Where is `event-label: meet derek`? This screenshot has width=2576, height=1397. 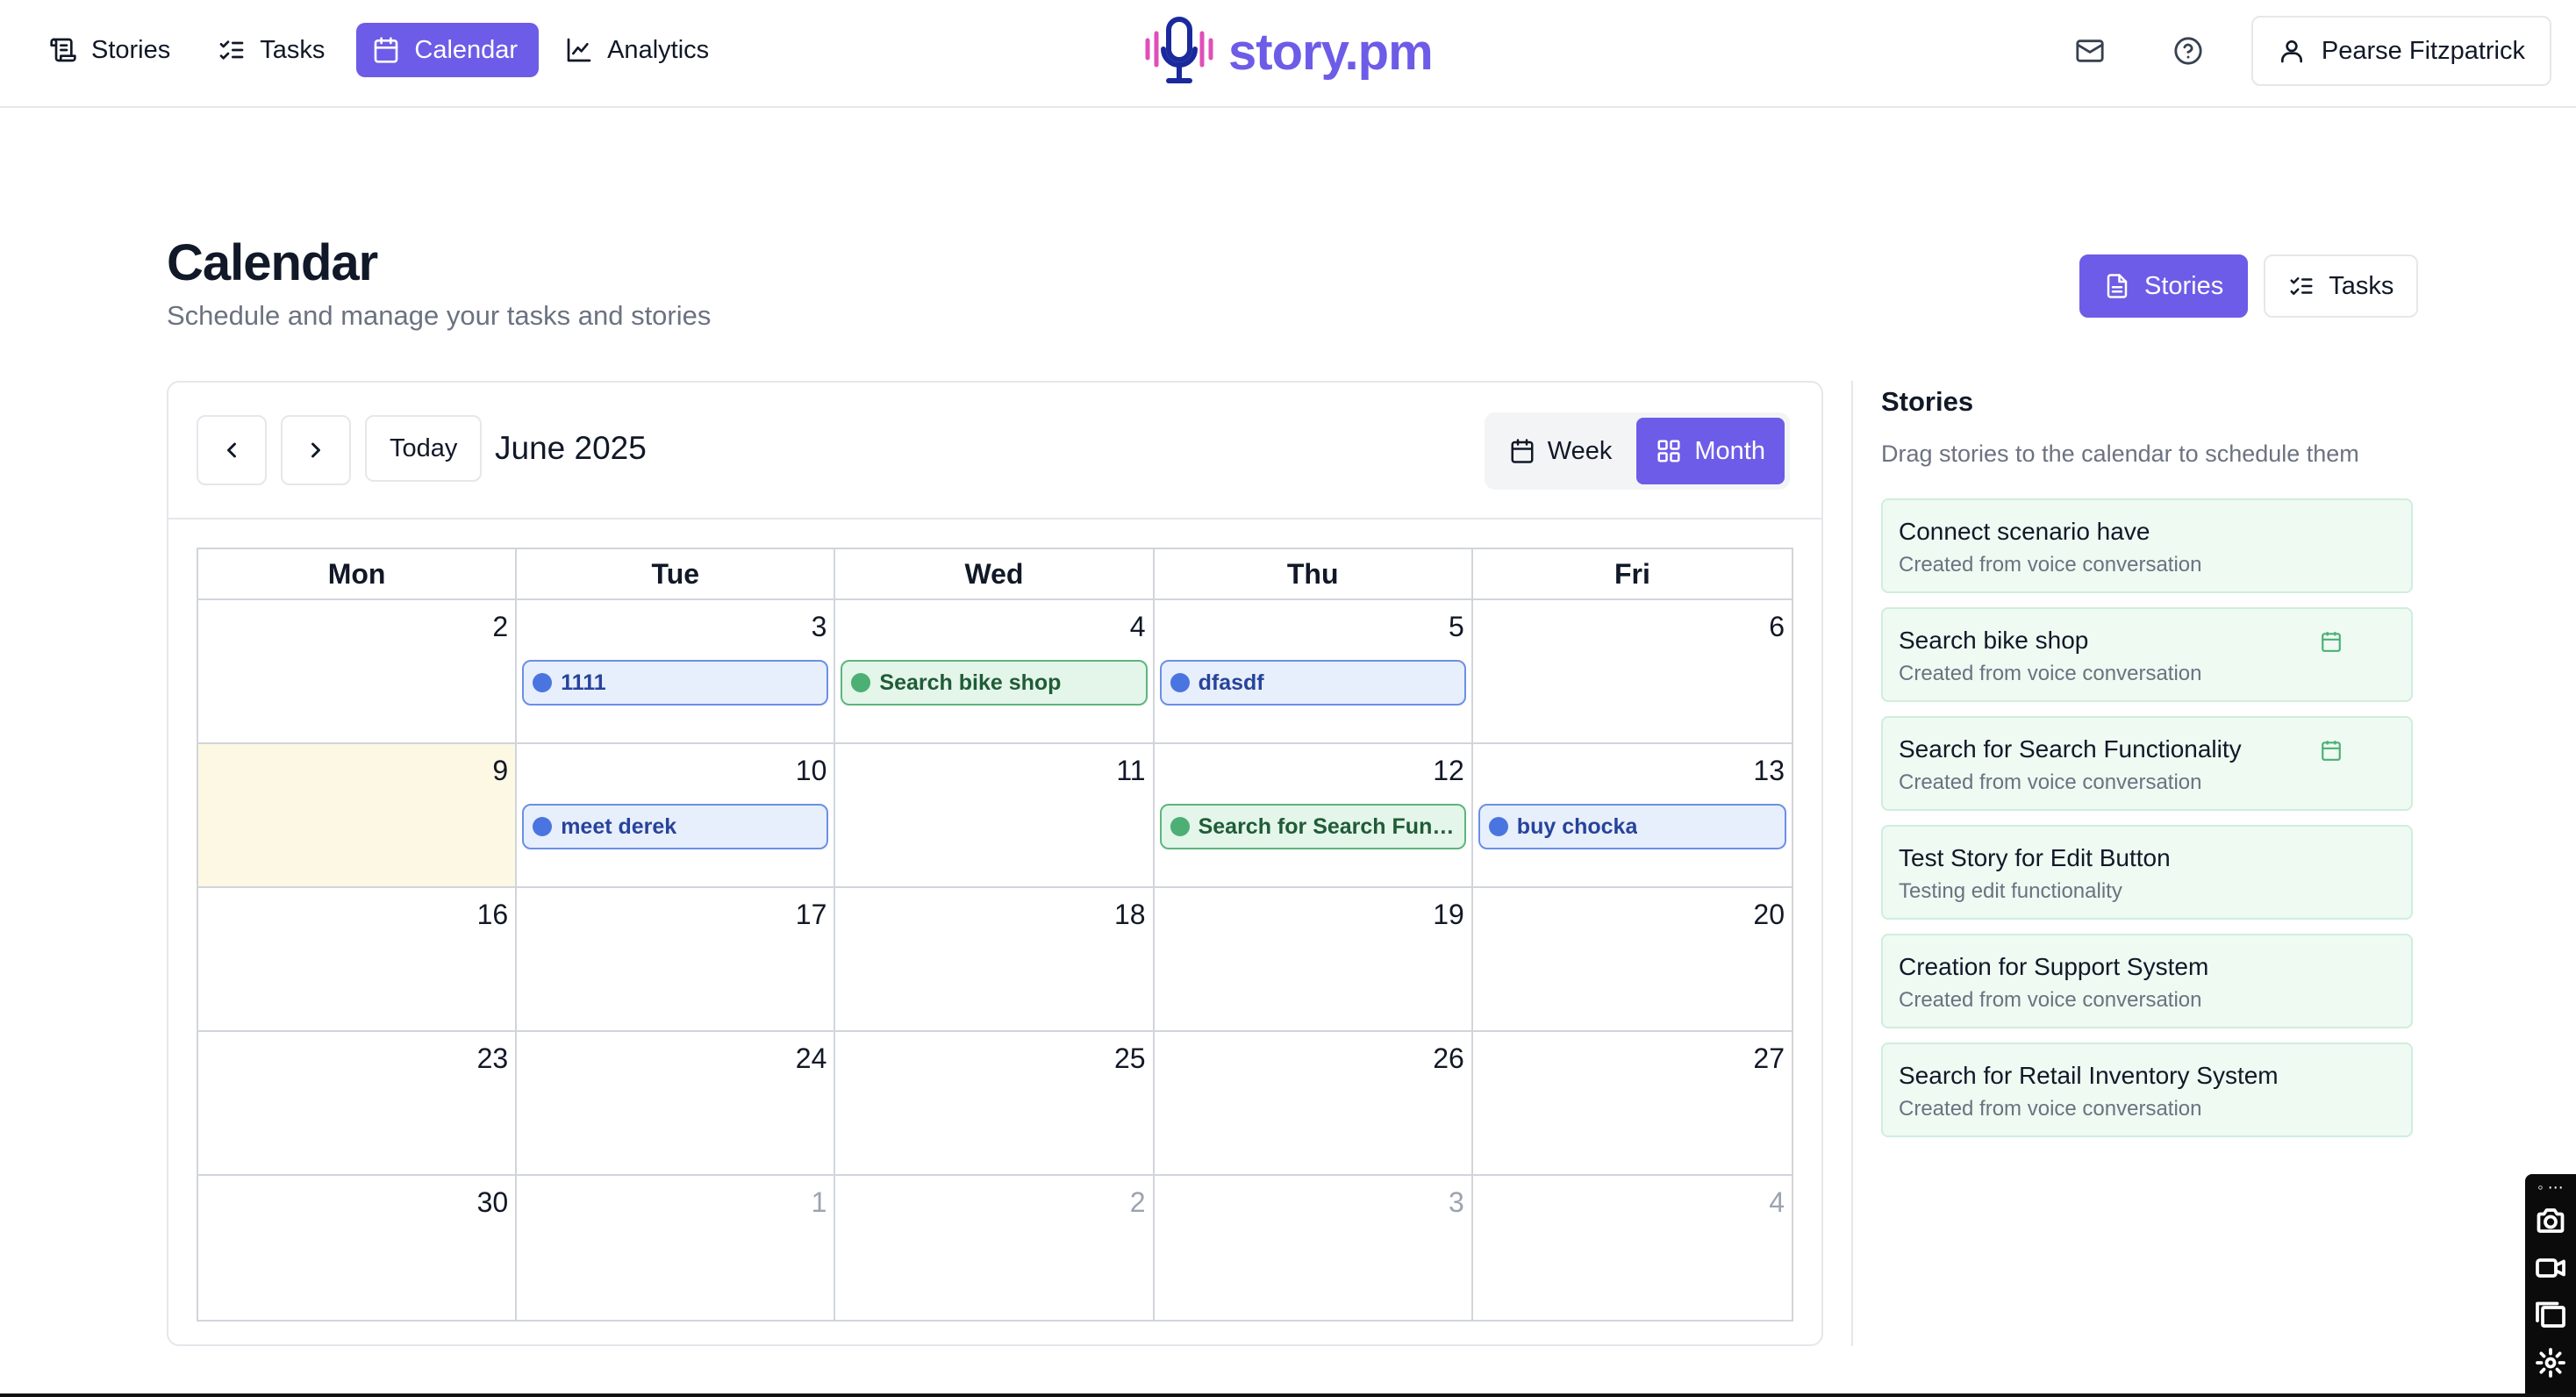 event-label: meet derek is located at coordinates (619, 826).